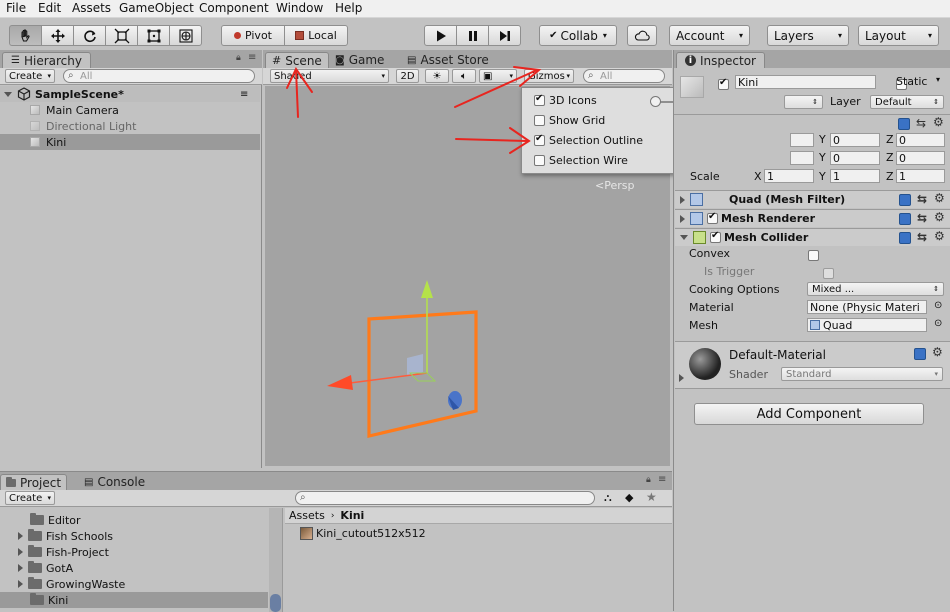 This screenshot has width=950, height=612. I want to click on gizmo-3d-icons-row: 3D Icons, so click(565, 100).